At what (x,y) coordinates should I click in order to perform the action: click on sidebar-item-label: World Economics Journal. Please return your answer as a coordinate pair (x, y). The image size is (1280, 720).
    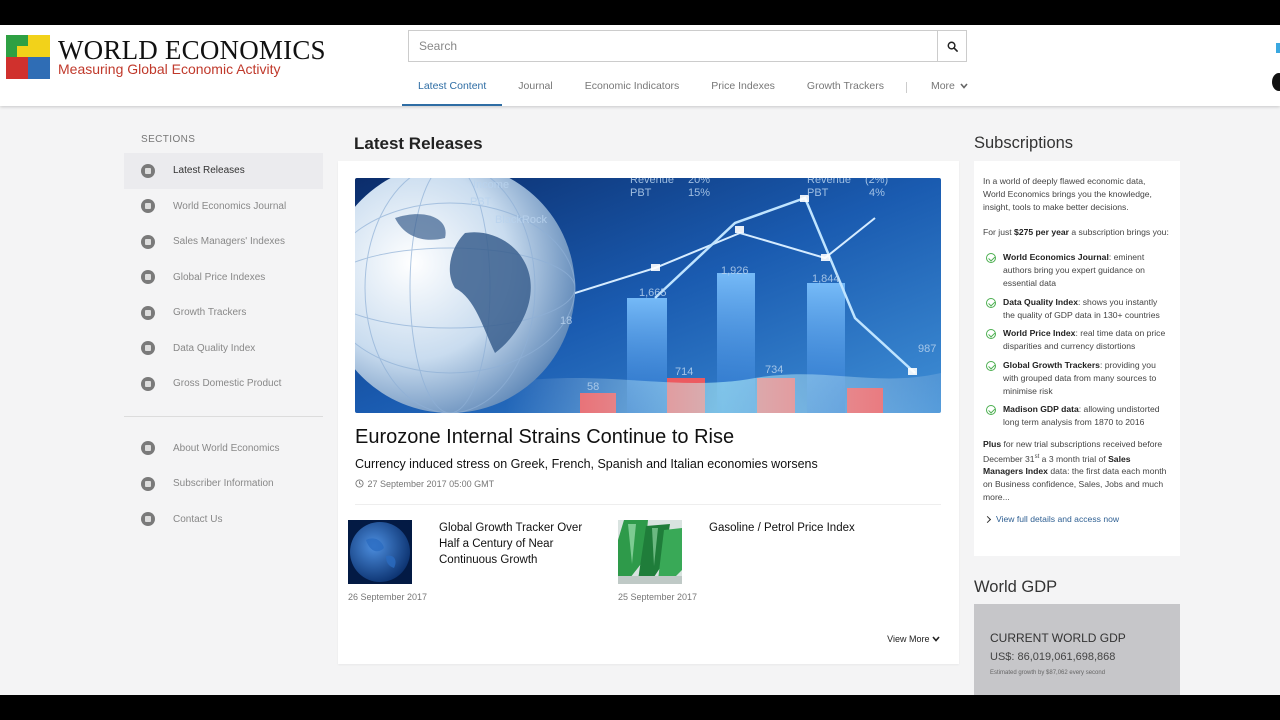
    Looking at the image, I should click on (230, 206).